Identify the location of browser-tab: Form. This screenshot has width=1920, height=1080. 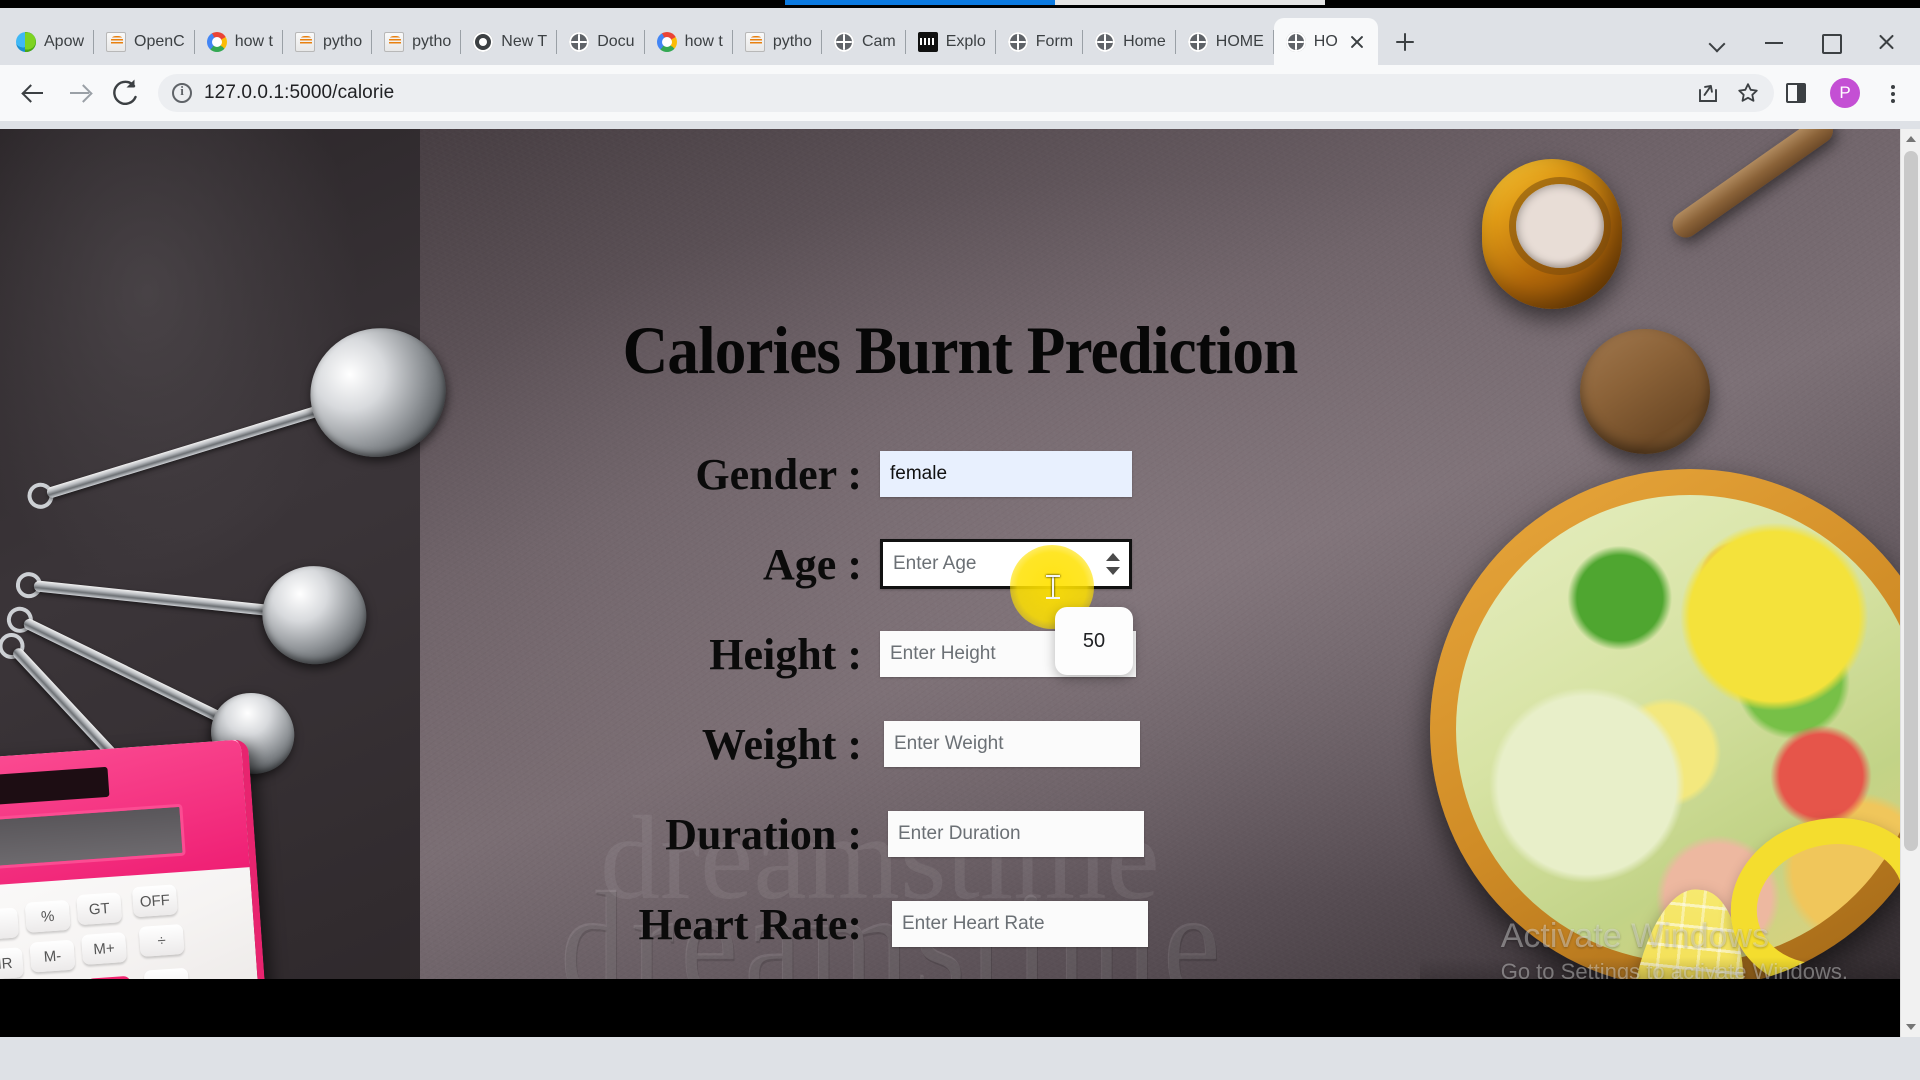
(1040, 41).